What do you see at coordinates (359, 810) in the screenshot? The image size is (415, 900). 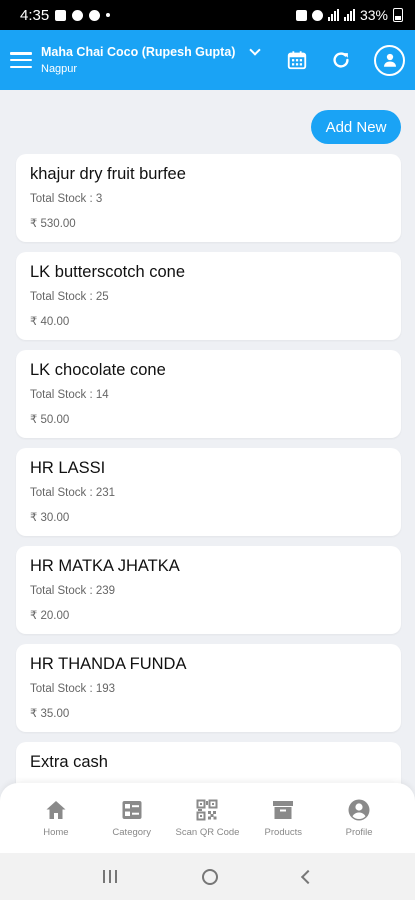 I see `profile-icon` at bounding box center [359, 810].